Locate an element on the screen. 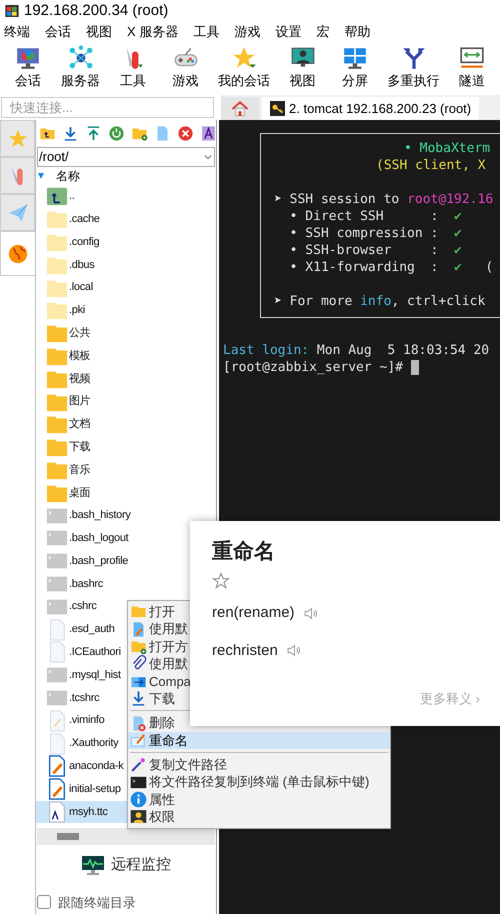 This screenshot has height=914, width=500. sort-triangle-icon is located at coordinates (41, 176).